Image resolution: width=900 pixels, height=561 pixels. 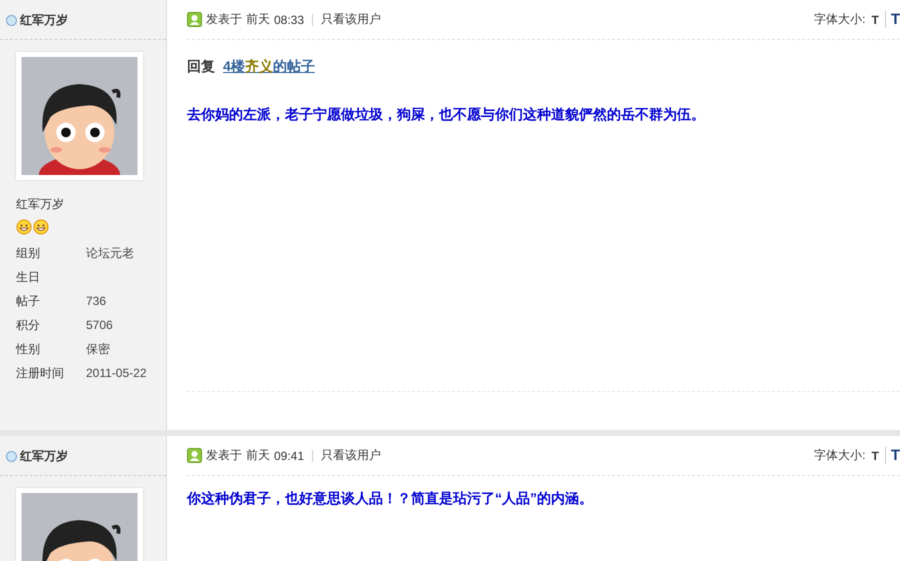 What do you see at coordinates (98, 349) in the screenshot?
I see `field-value: 保密` at bounding box center [98, 349].